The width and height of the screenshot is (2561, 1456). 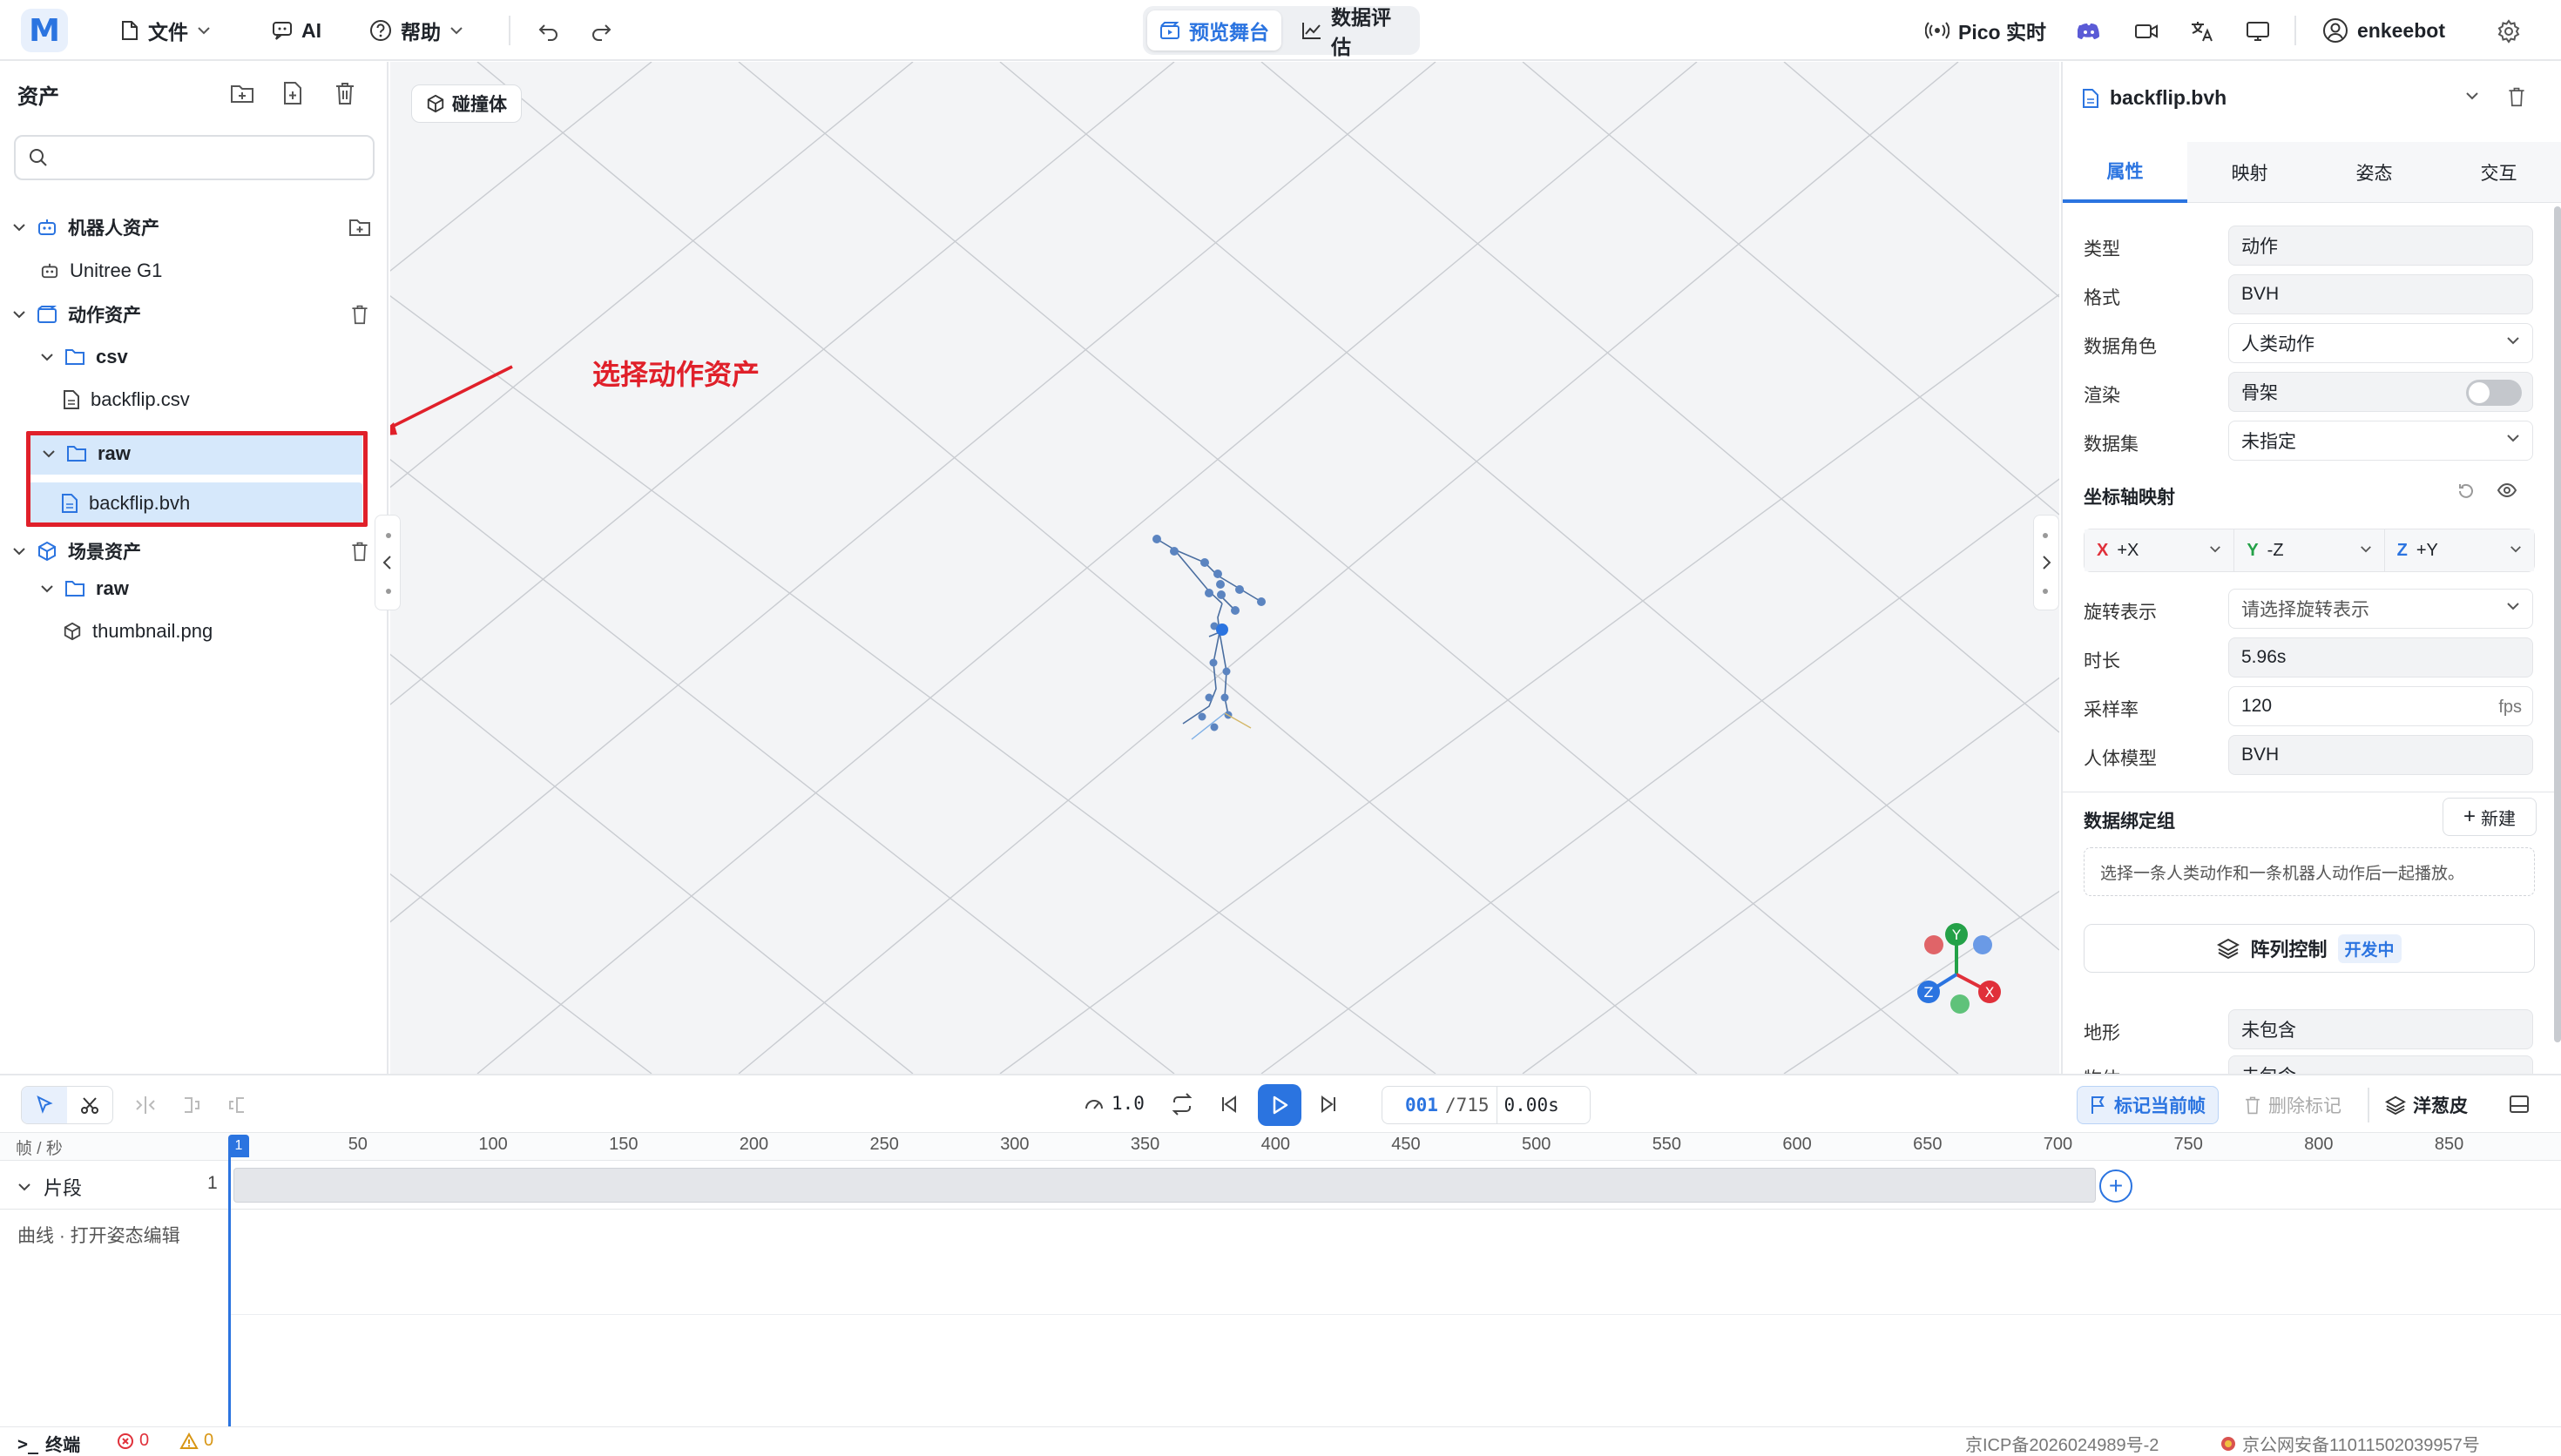 What do you see at coordinates (2519, 1104) in the screenshot?
I see `panel-layout-icon` at bounding box center [2519, 1104].